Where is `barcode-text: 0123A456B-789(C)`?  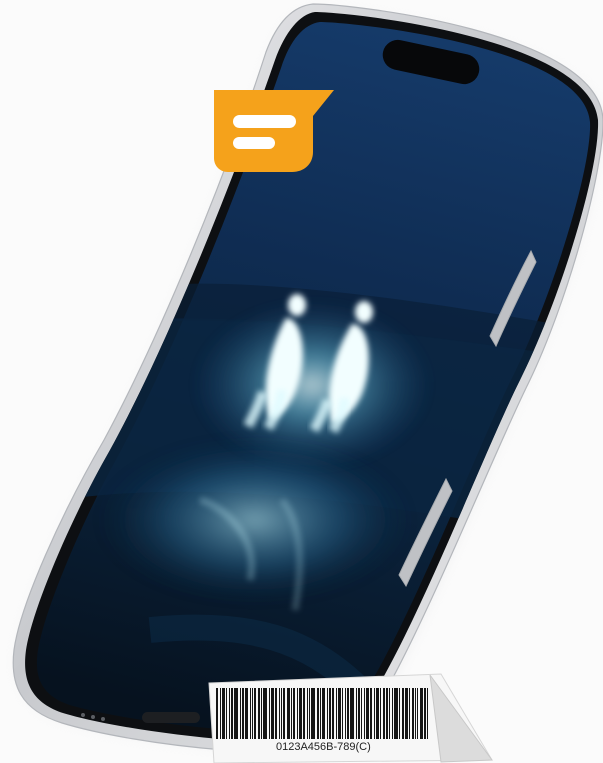
barcode-text: 0123A456B-789(C) is located at coordinates (323, 747).